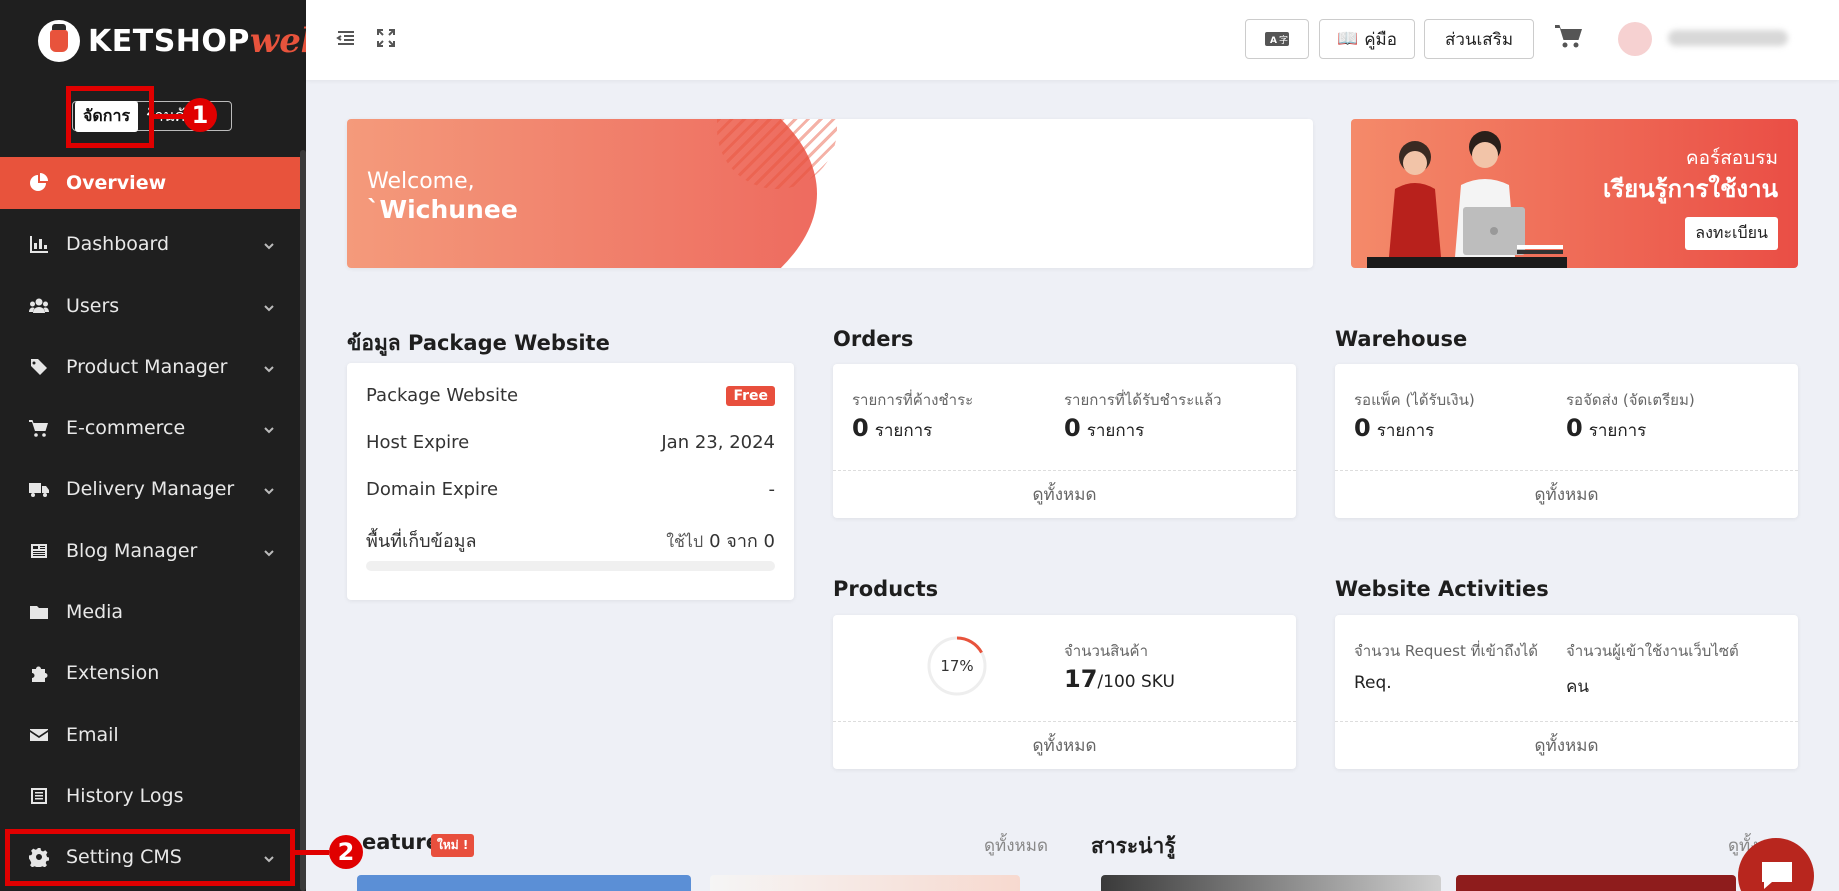  What do you see at coordinates (150, 183) in the screenshot?
I see `sidebar-item-overview: Overview` at bounding box center [150, 183].